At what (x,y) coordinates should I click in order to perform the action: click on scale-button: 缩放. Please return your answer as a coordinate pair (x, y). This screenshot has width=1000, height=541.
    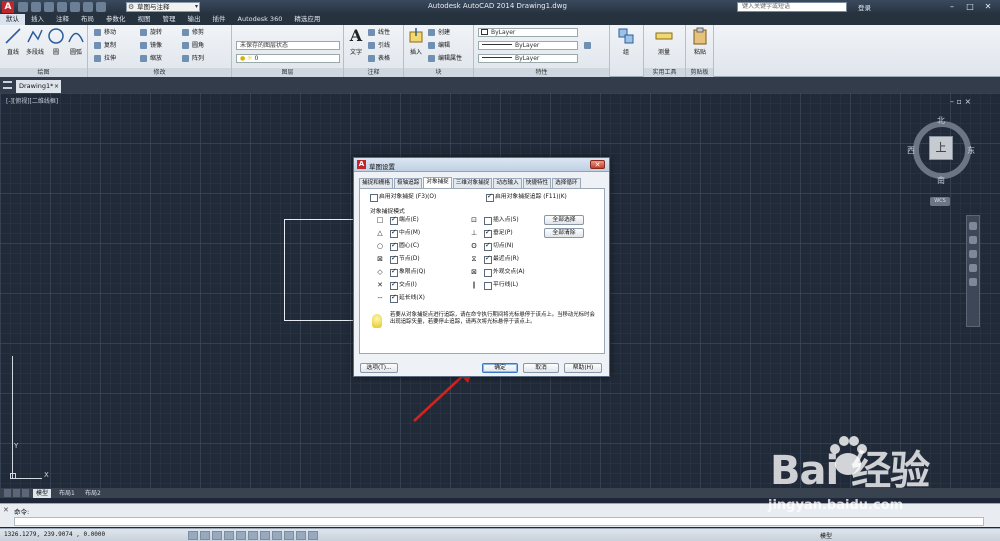
    Looking at the image, I should click on (151, 58).